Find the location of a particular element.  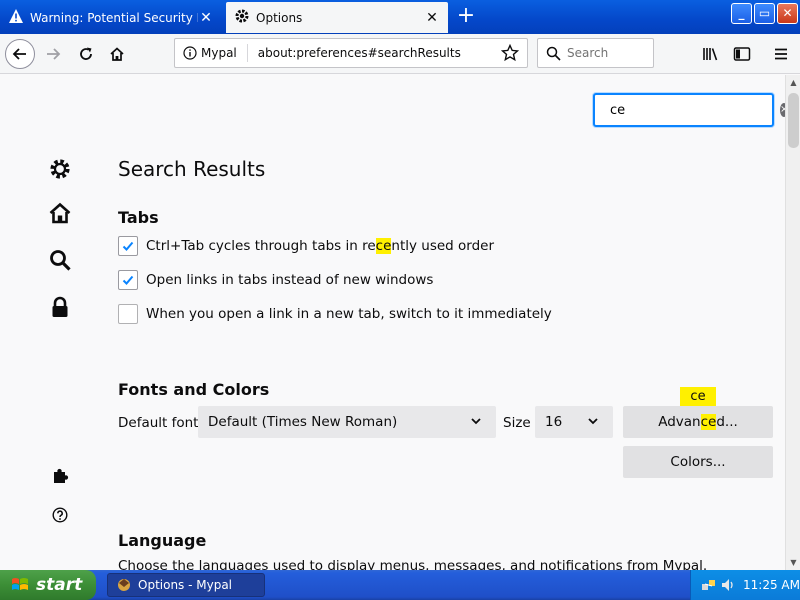

home-button is located at coordinates (117, 54).